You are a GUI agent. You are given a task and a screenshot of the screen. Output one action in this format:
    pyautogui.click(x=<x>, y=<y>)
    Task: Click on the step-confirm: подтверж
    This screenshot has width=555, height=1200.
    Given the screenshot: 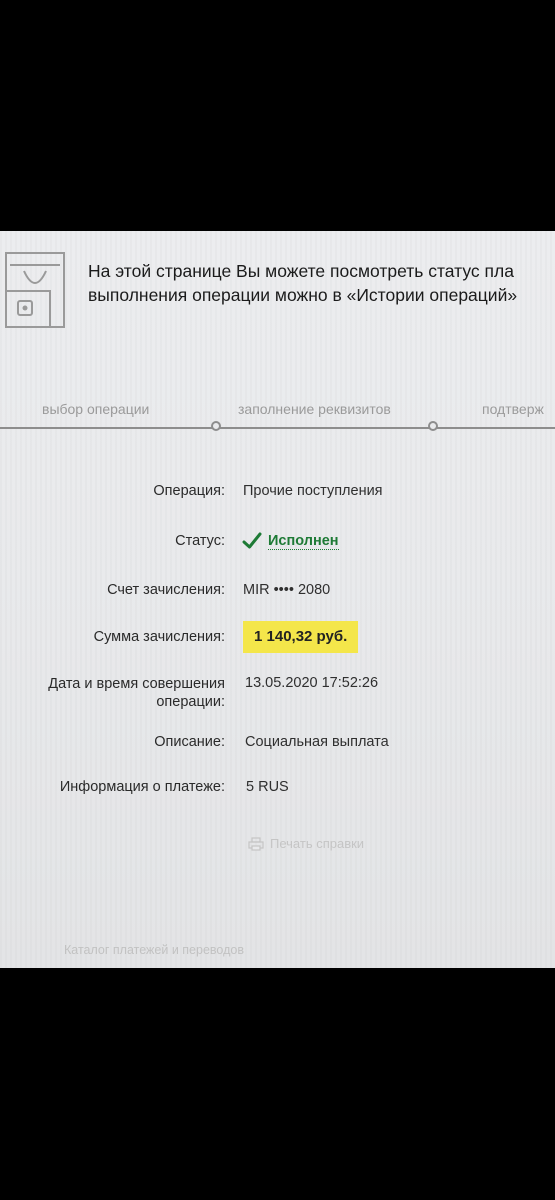 What is the action you would take?
    pyautogui.click(x=513, y=409)
    